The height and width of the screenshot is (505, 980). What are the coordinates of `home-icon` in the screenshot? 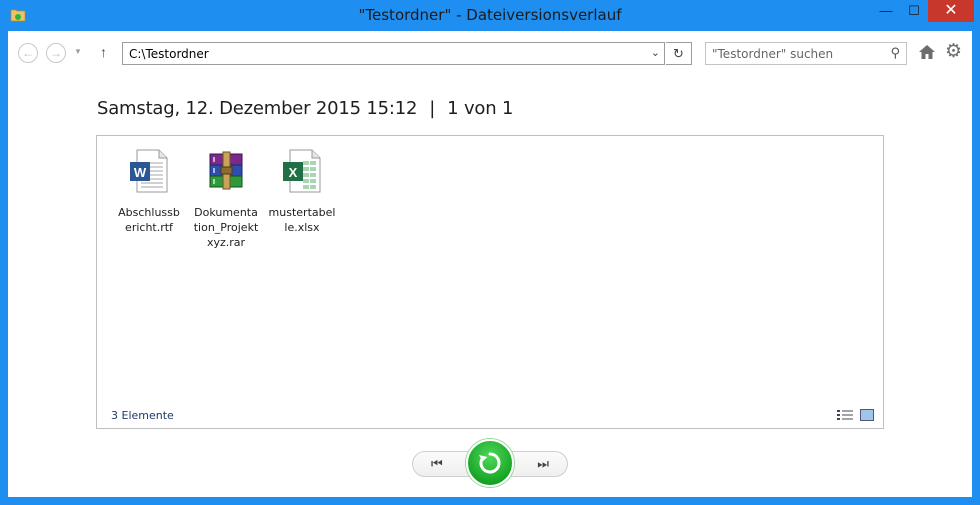 It's located at (927, 52).